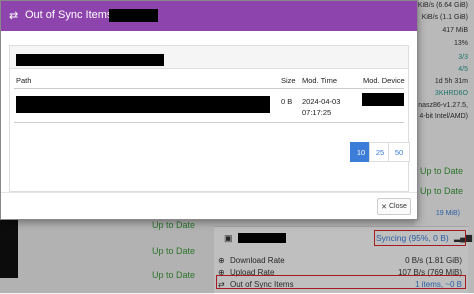 The width and height of the screenshot is (474, 294). What do you see at coordinates (384, 207) in the screenshot?
I see `close-icon: ✕` at bounding box center [384, 207].